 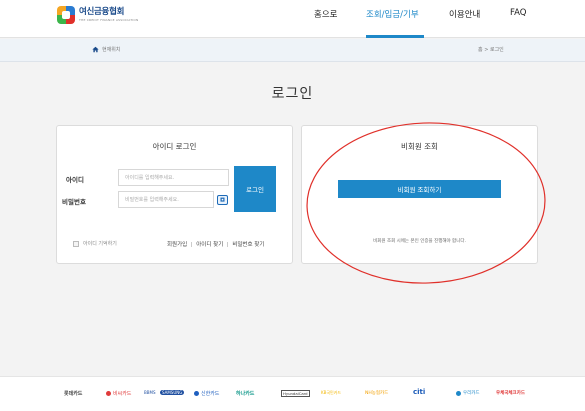 I want to click on remember-id: 아이디 기억하기, so click(x=95, y=243).